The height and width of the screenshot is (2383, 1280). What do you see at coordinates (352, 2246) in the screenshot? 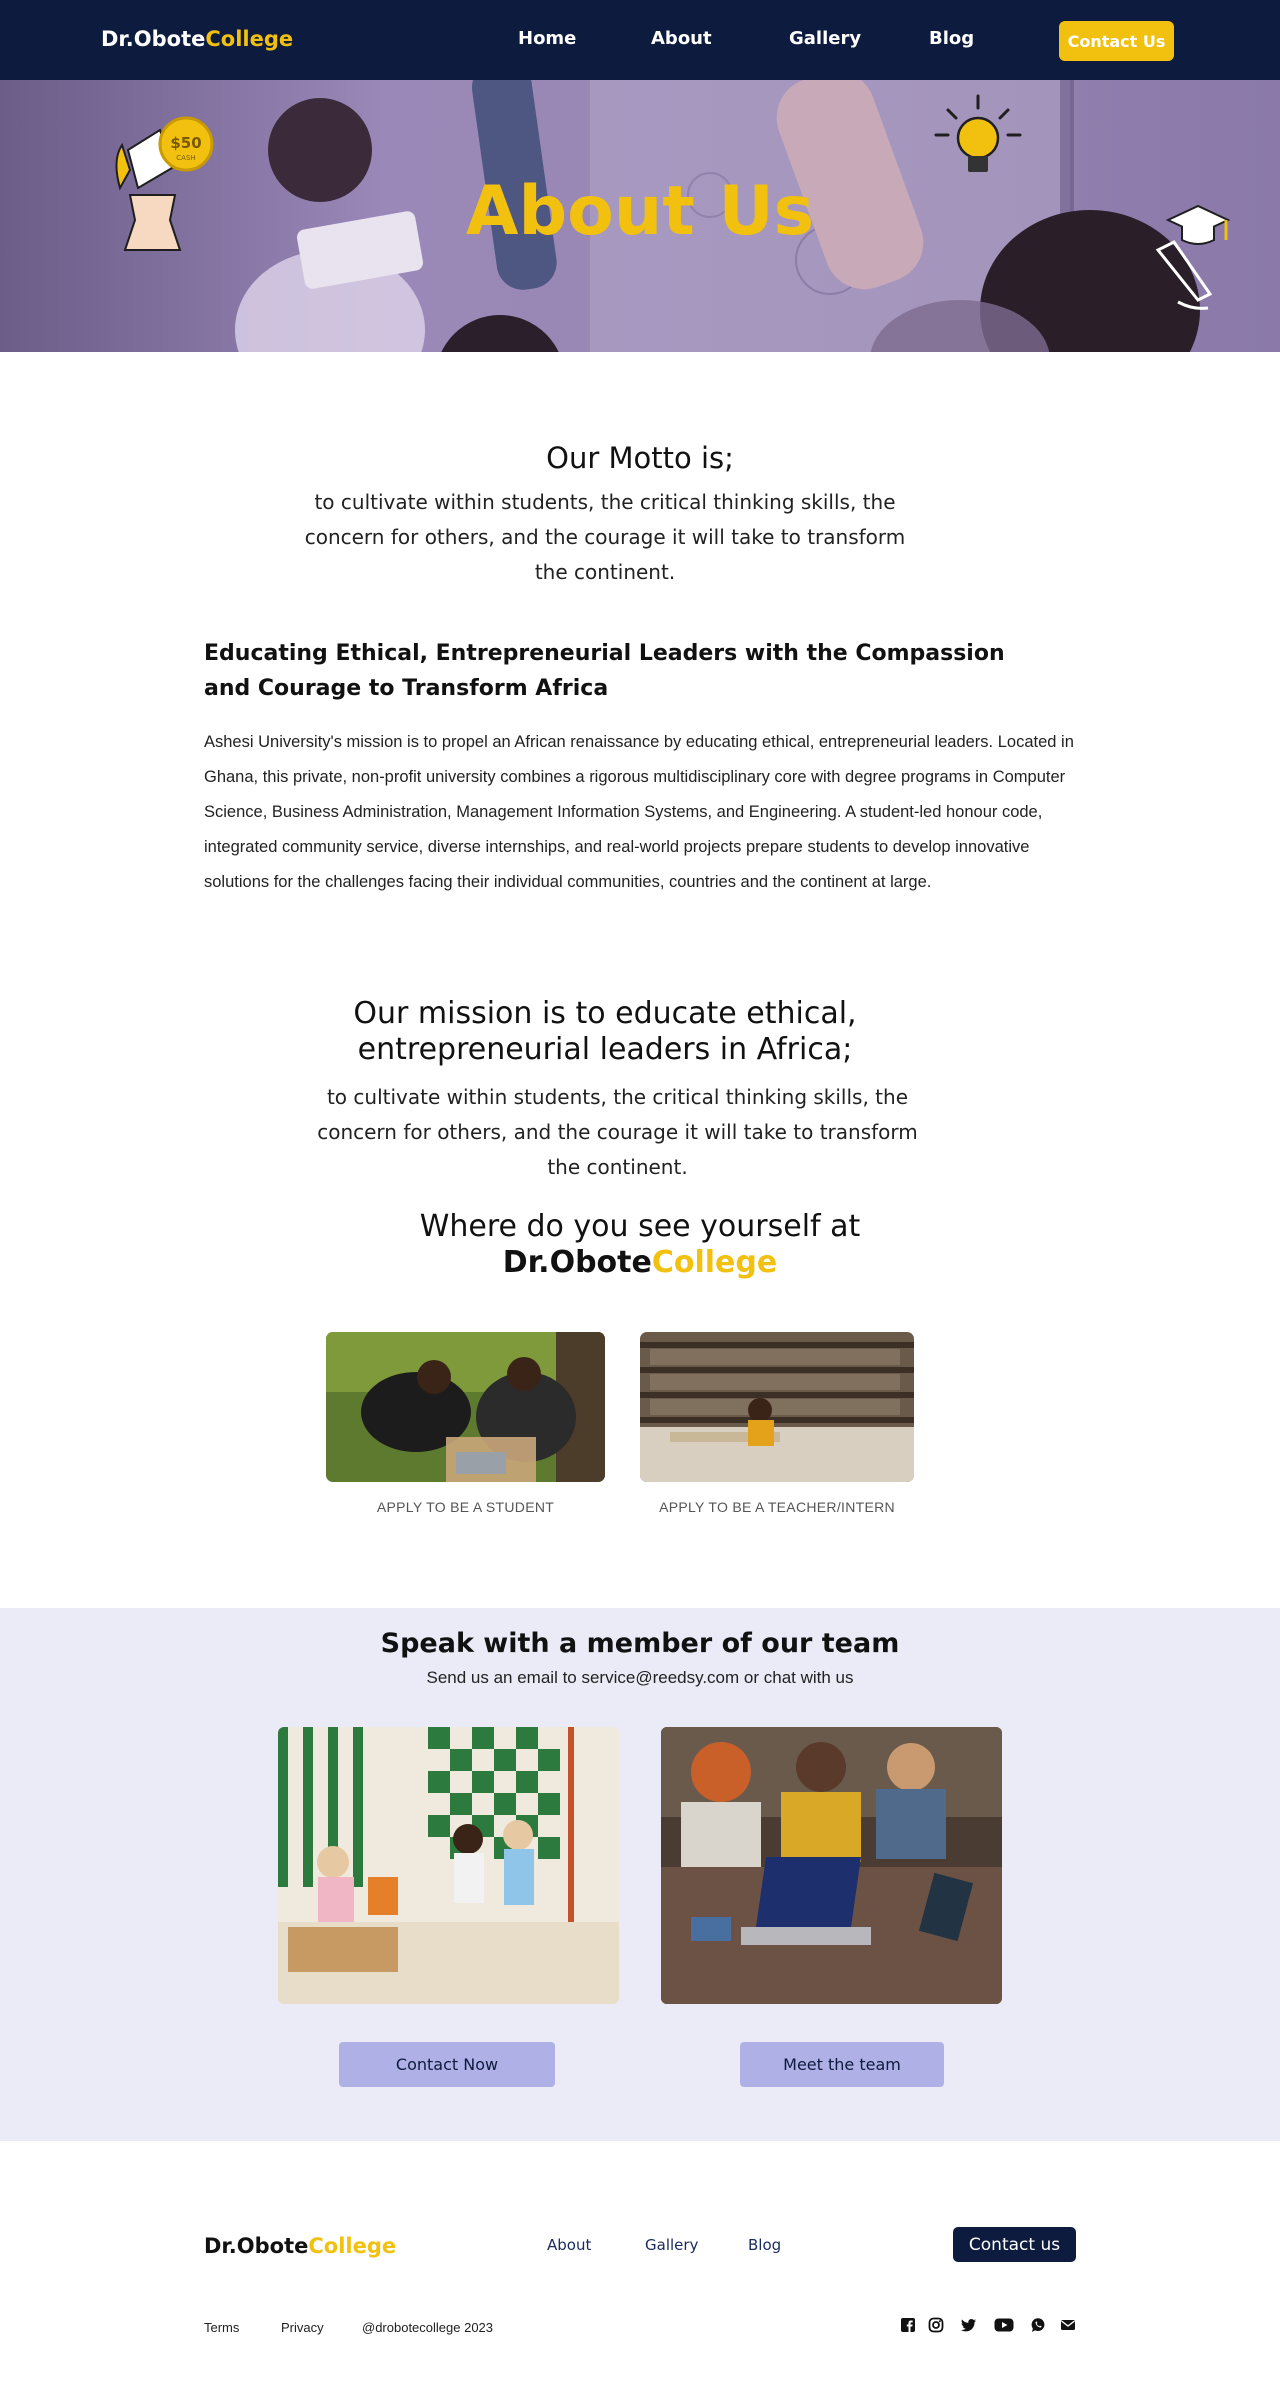
I see `footer-brand-part2: College` at bounding box center [352, 2246].